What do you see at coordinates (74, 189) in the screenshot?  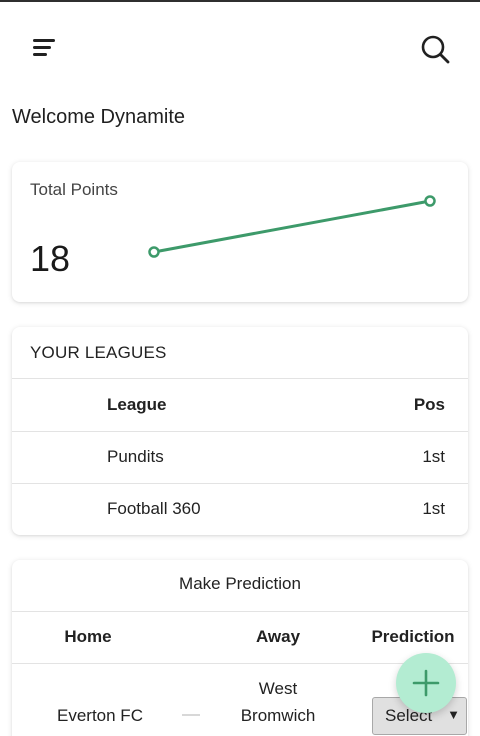 I see `total-points-label: Total Points` at bounding box center [74, 189].